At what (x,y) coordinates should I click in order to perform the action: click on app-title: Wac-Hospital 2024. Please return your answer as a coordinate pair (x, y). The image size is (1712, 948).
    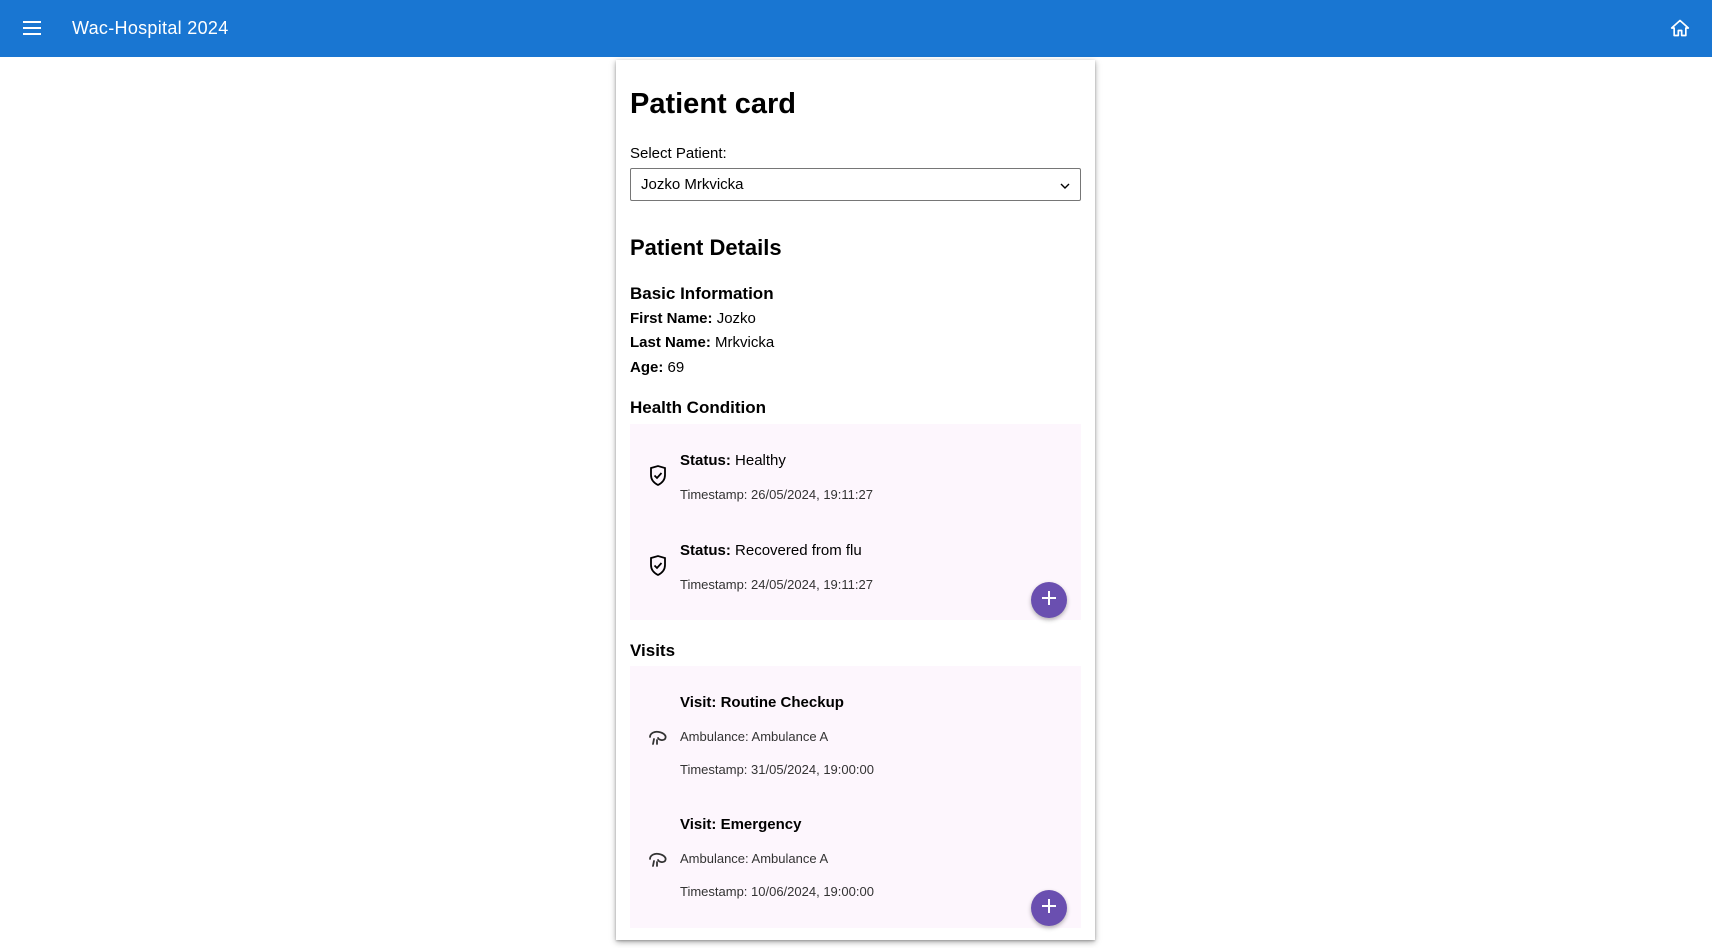
    Looking at the image, I should click on (150, 28).